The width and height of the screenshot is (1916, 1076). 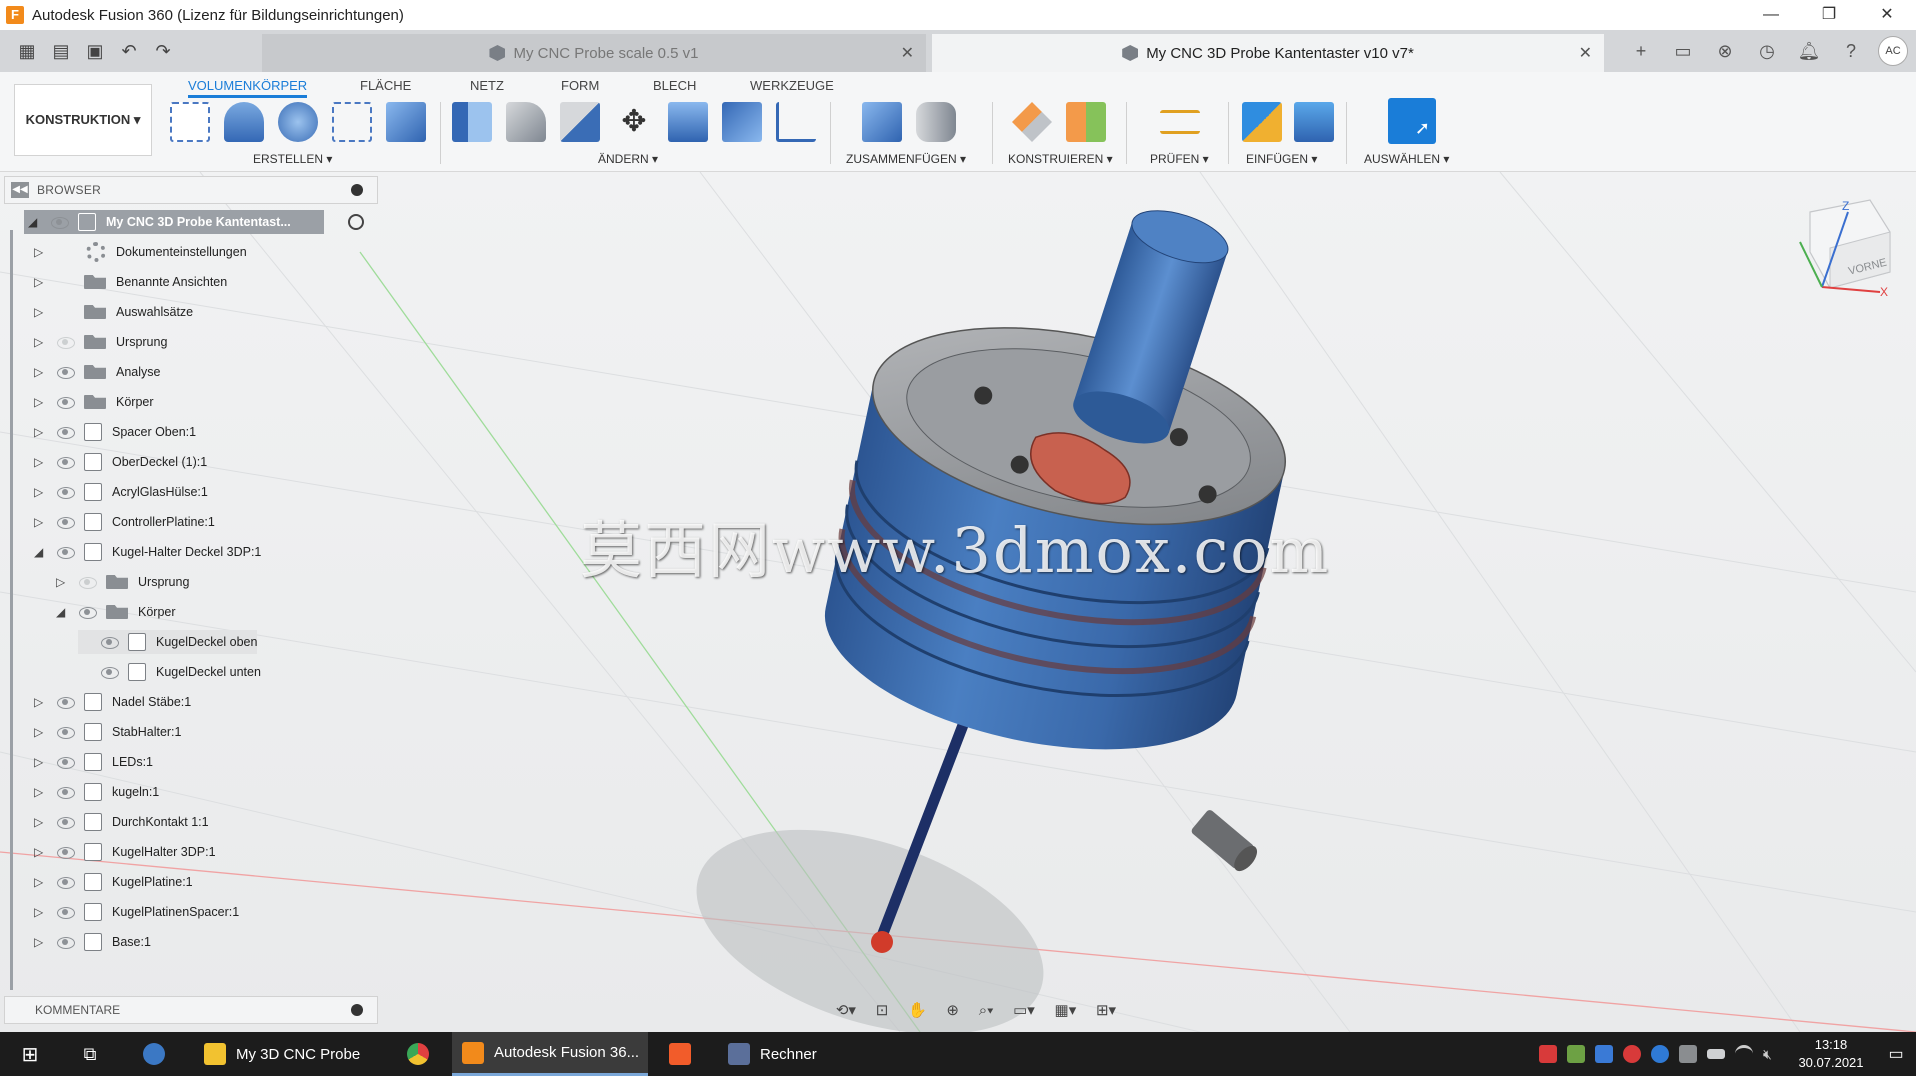 What do you see at coordinates (406, 122) in the screenshot?
I see `box-icon` at bounding box center [406, 122].